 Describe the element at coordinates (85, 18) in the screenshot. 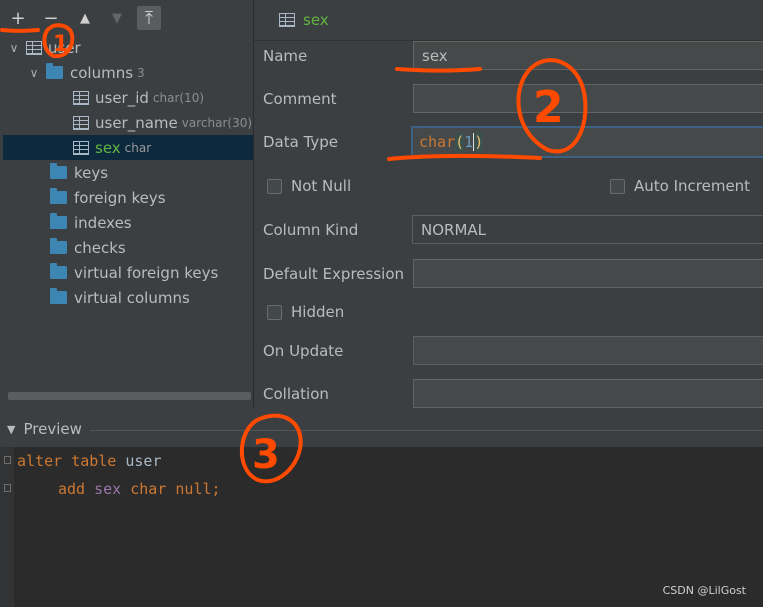

I see `move-up-icon: ▲` at that location.